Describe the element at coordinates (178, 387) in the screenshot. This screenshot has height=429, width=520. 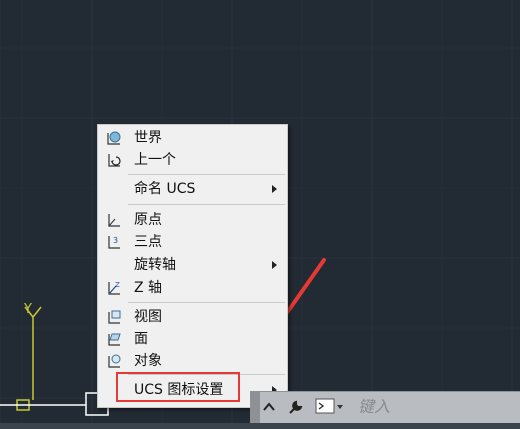
I see `annotation-highlight-box` at that location.